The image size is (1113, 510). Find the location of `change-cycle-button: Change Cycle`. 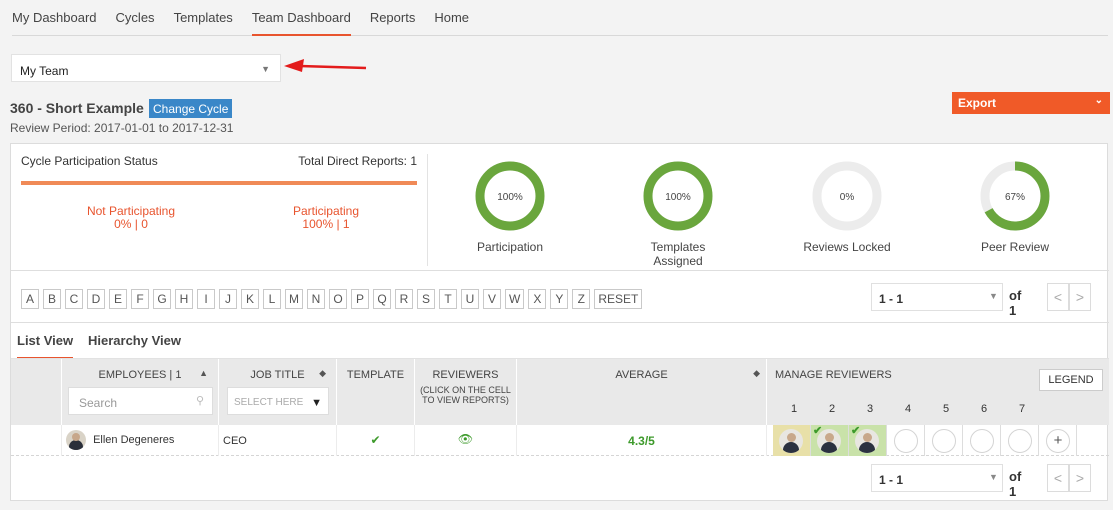

change-cycle-button: Change Cycle is located at coordinates (191, 108).